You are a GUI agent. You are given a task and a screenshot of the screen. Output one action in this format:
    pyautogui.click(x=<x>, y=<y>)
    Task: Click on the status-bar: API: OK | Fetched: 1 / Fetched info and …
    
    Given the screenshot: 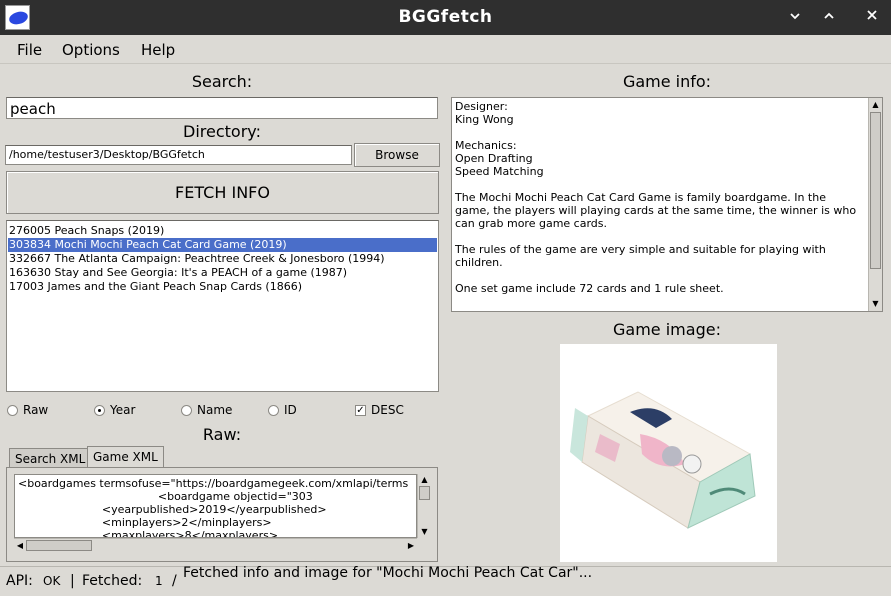 What is the action you would take?
    pyautogui.click(x=445, y=580)
    